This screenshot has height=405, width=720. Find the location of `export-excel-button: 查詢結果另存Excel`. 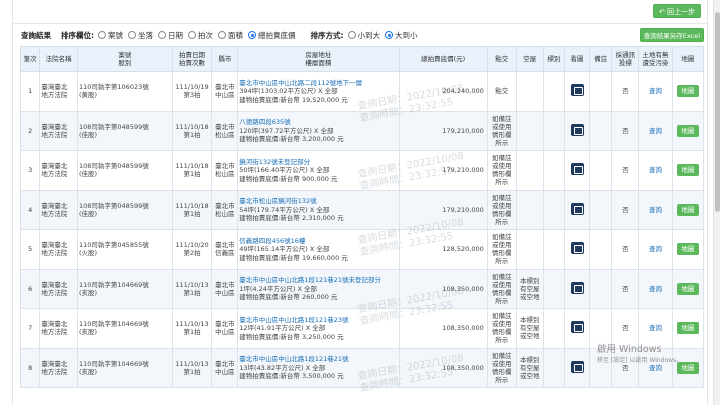

export-excel-button: 查詢結果另存Excel is located at coordinates (671, 35).